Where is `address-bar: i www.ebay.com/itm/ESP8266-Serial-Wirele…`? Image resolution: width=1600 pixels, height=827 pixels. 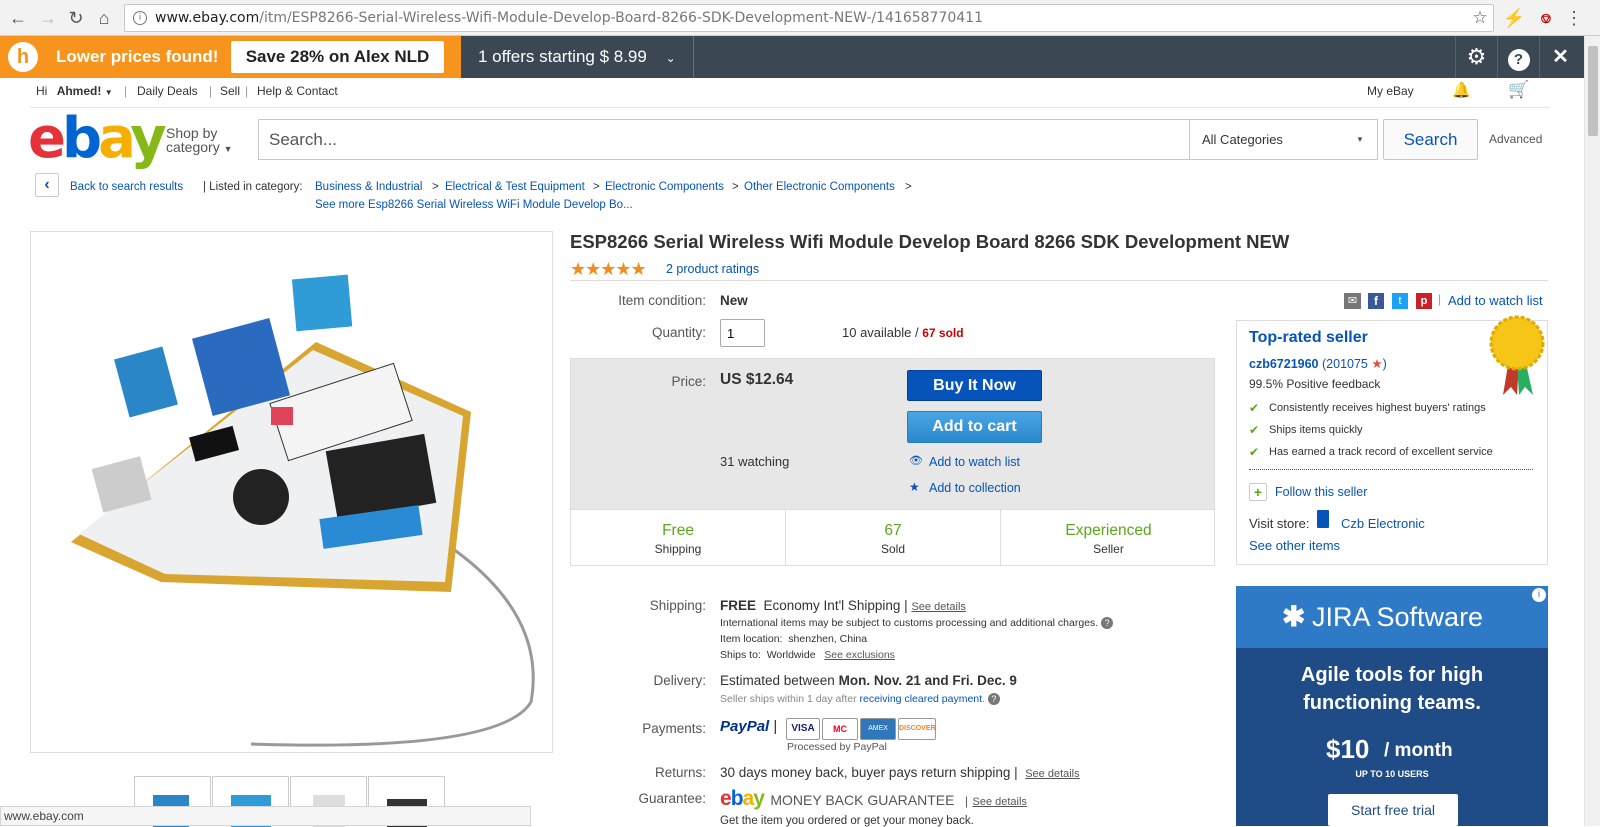 address-bar: i www.ebay.com/itm/ESP8266-Serial-Wirele… is located at coordinates (809, 18).